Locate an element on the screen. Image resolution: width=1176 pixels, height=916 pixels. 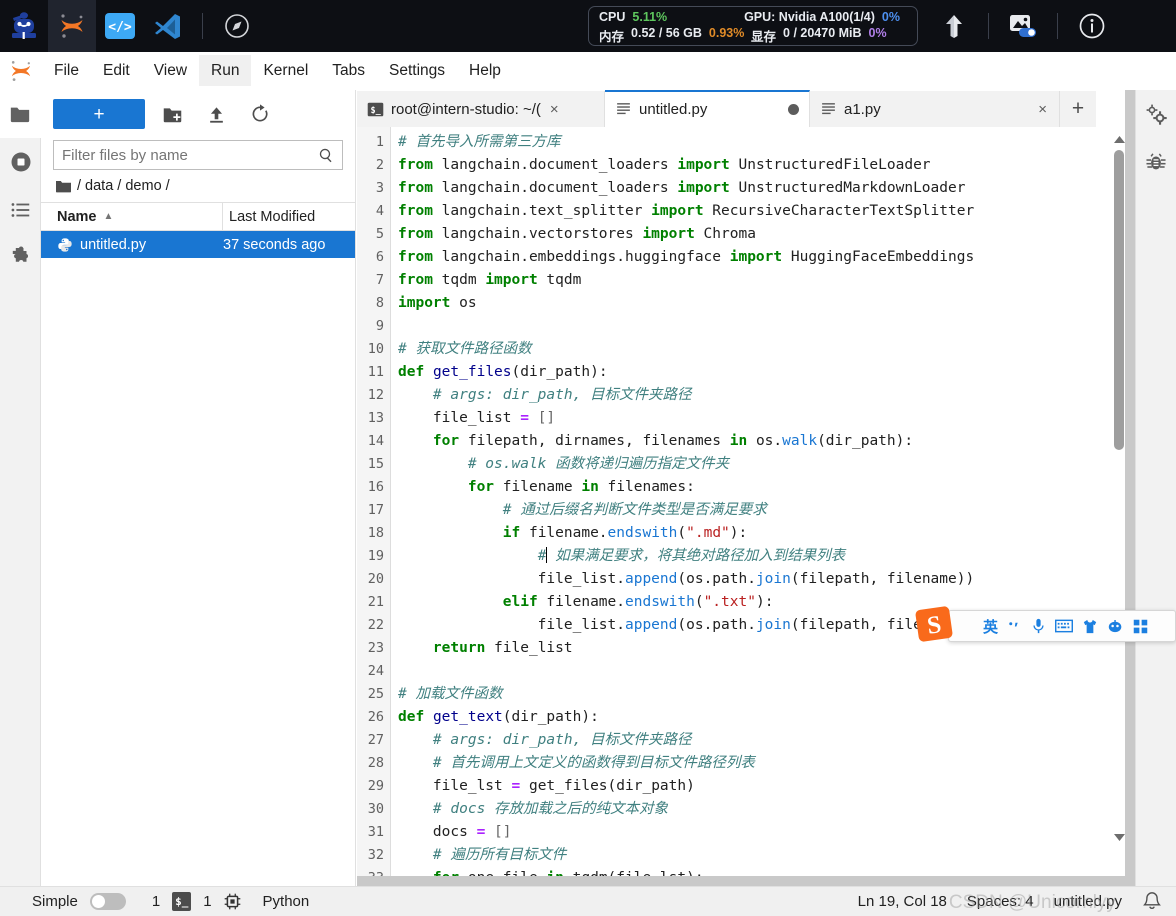
code-line: # os.walk 函数将递归遍历指定文件夹 is located at coordinates (763, 464).